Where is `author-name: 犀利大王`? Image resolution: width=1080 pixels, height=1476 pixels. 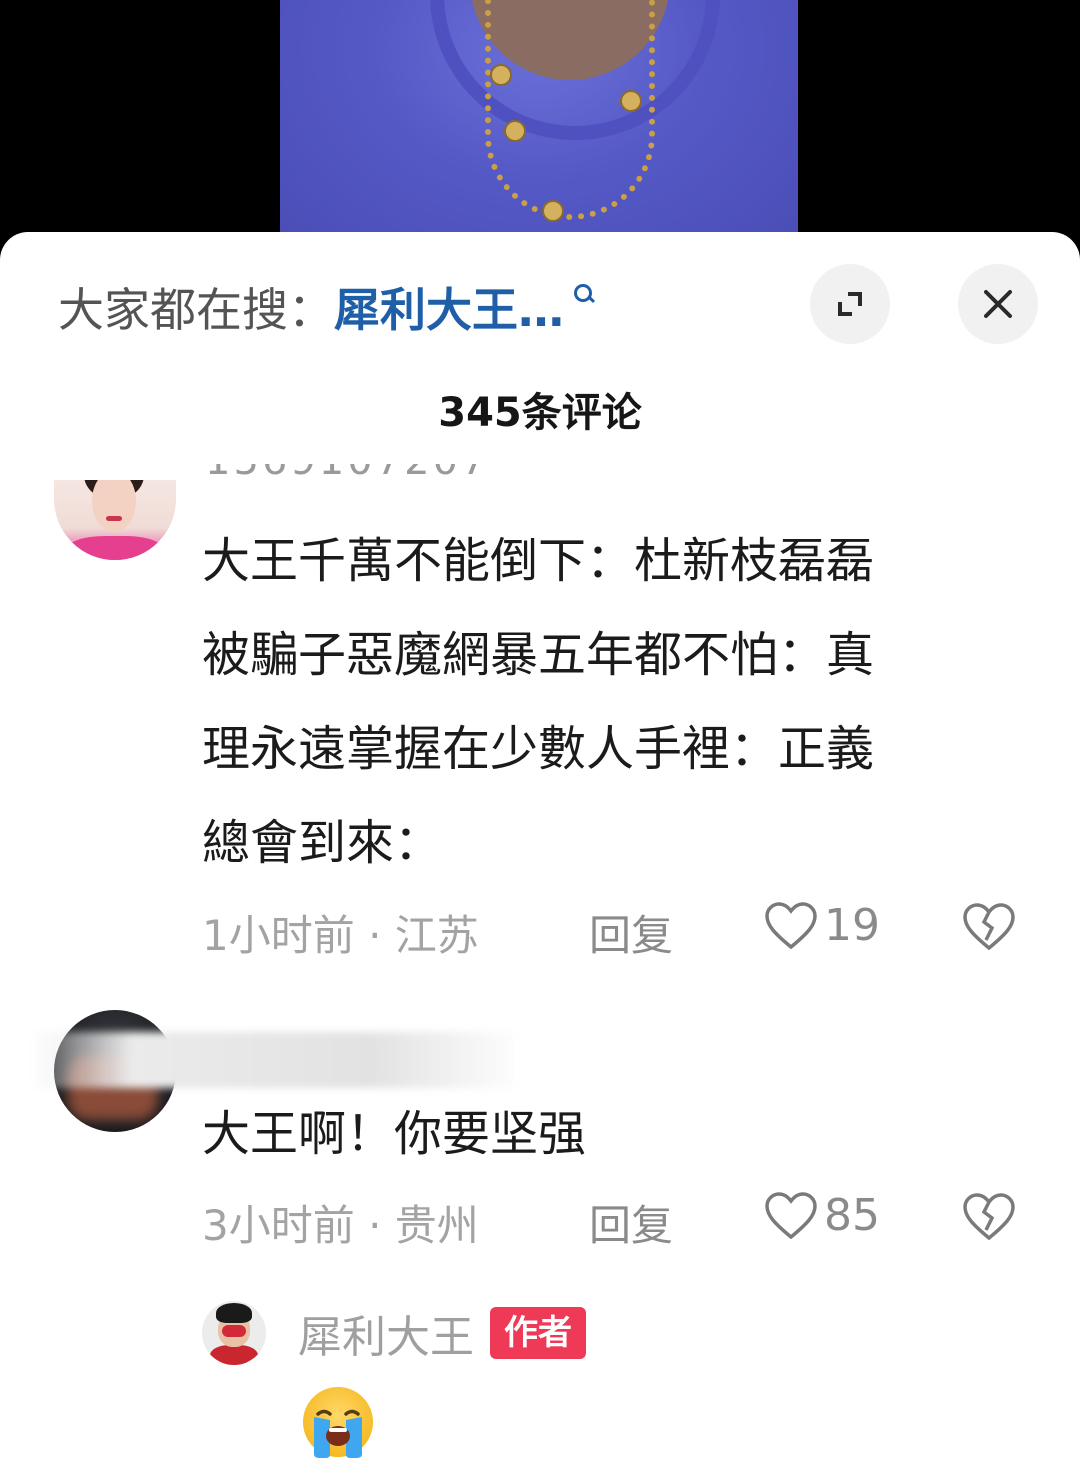
author-name: 犀利大王 is located at coordinates (386, 1333).